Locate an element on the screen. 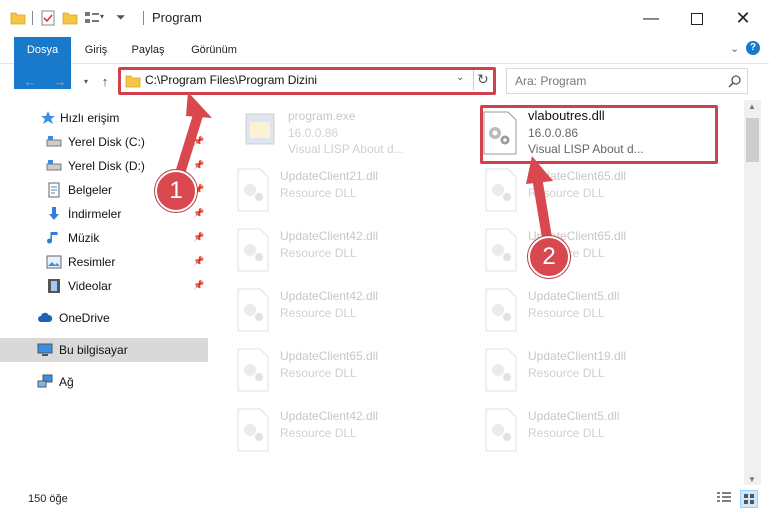  folder-icon is located at coordinates (18, 18).